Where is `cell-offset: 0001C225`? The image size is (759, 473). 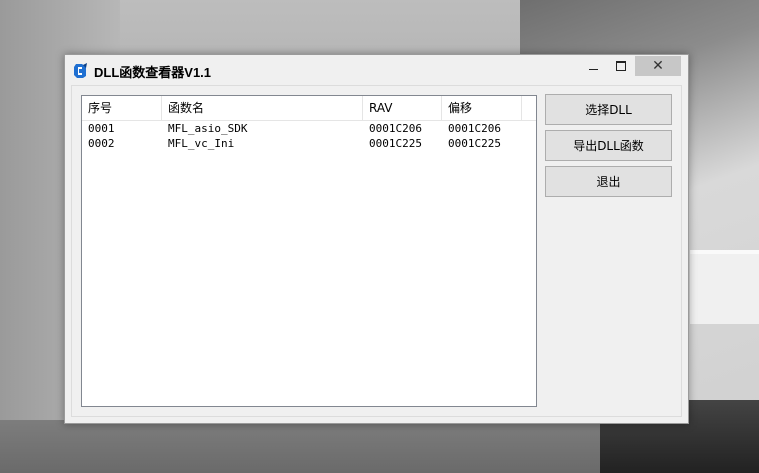 cell-offset: 0001C225 is located at coordinates (474, 143).